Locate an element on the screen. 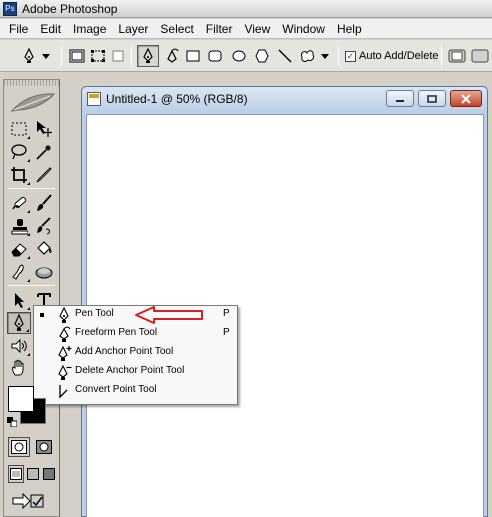 The height and width of the screenshot is (517, 492). rectangle-icon is located at coordinates (193, 56).